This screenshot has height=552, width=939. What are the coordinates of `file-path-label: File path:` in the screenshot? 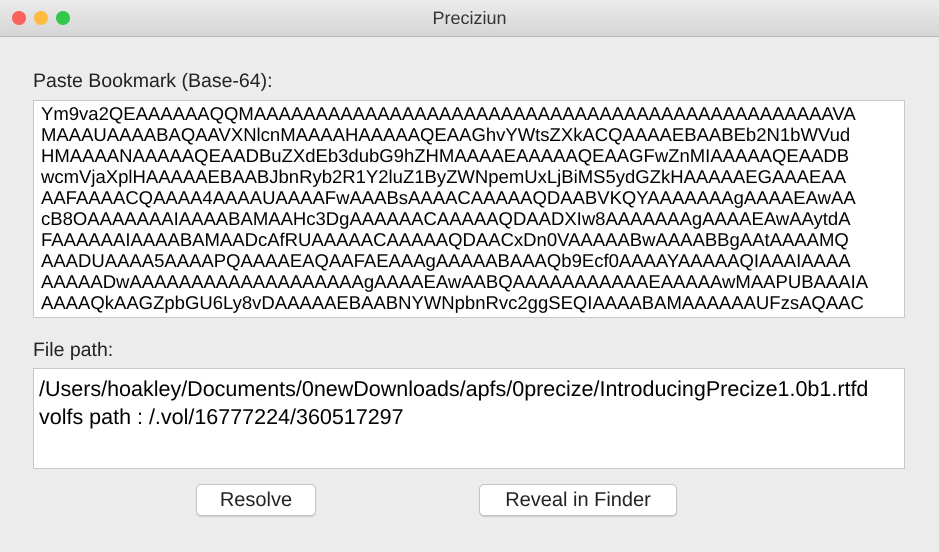 It's located at (73, 350).